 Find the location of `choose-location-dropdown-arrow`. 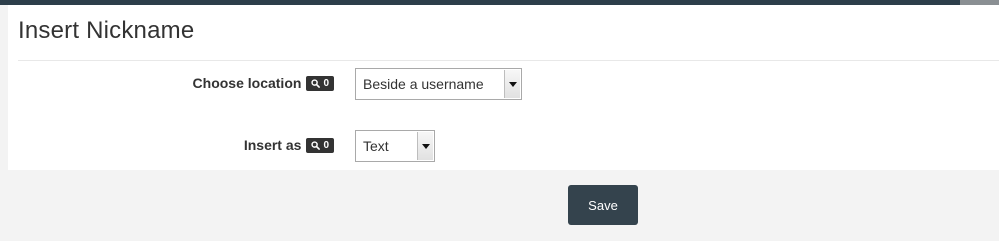

choose-location-dropdown-arrow is located at coordinates (512, 84).